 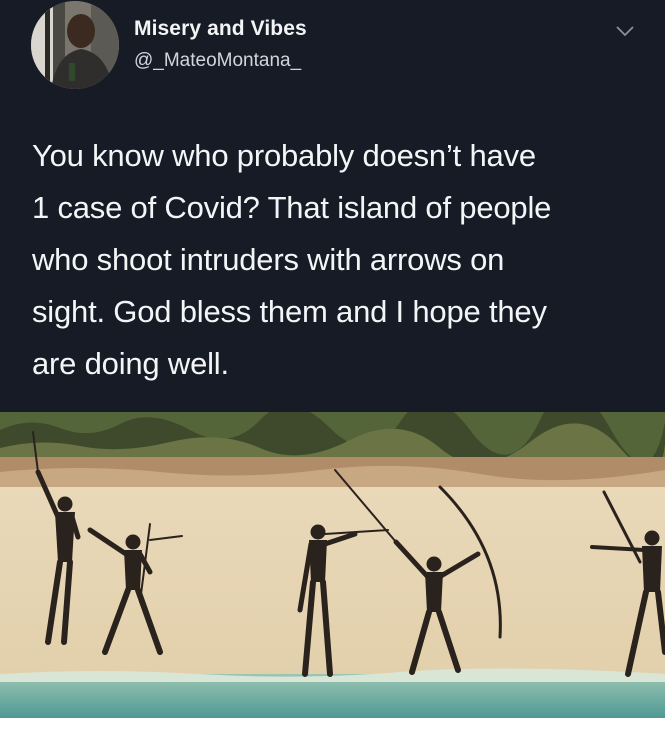 What do you see at coordinates (289, 311) in the screenshot?
I see `tweet-text-line: sight. God bless them and I hope they` at bounding box center [289, 311].